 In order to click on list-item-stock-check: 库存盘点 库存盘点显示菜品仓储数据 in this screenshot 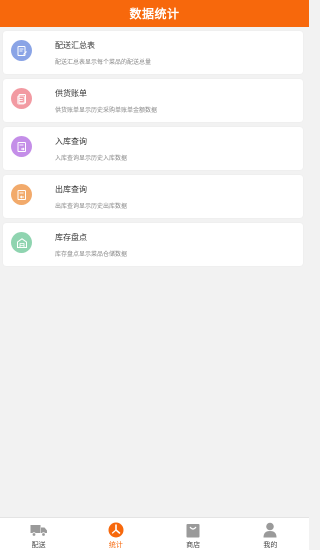, I will do `click(153, 244)`.